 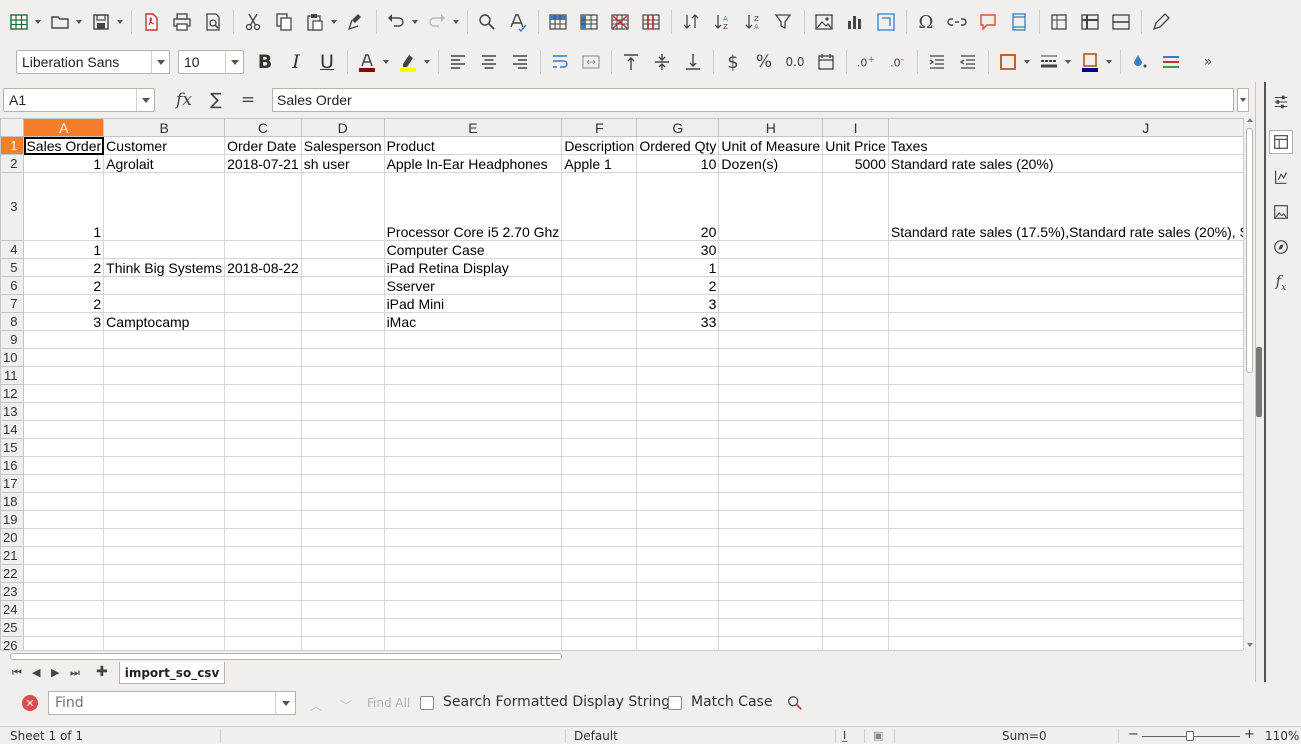 What do you see at coordinates (1249, 250) in the screenshot?
I see `vertical-scroll-thumb` at bounding box center [1249, 250].